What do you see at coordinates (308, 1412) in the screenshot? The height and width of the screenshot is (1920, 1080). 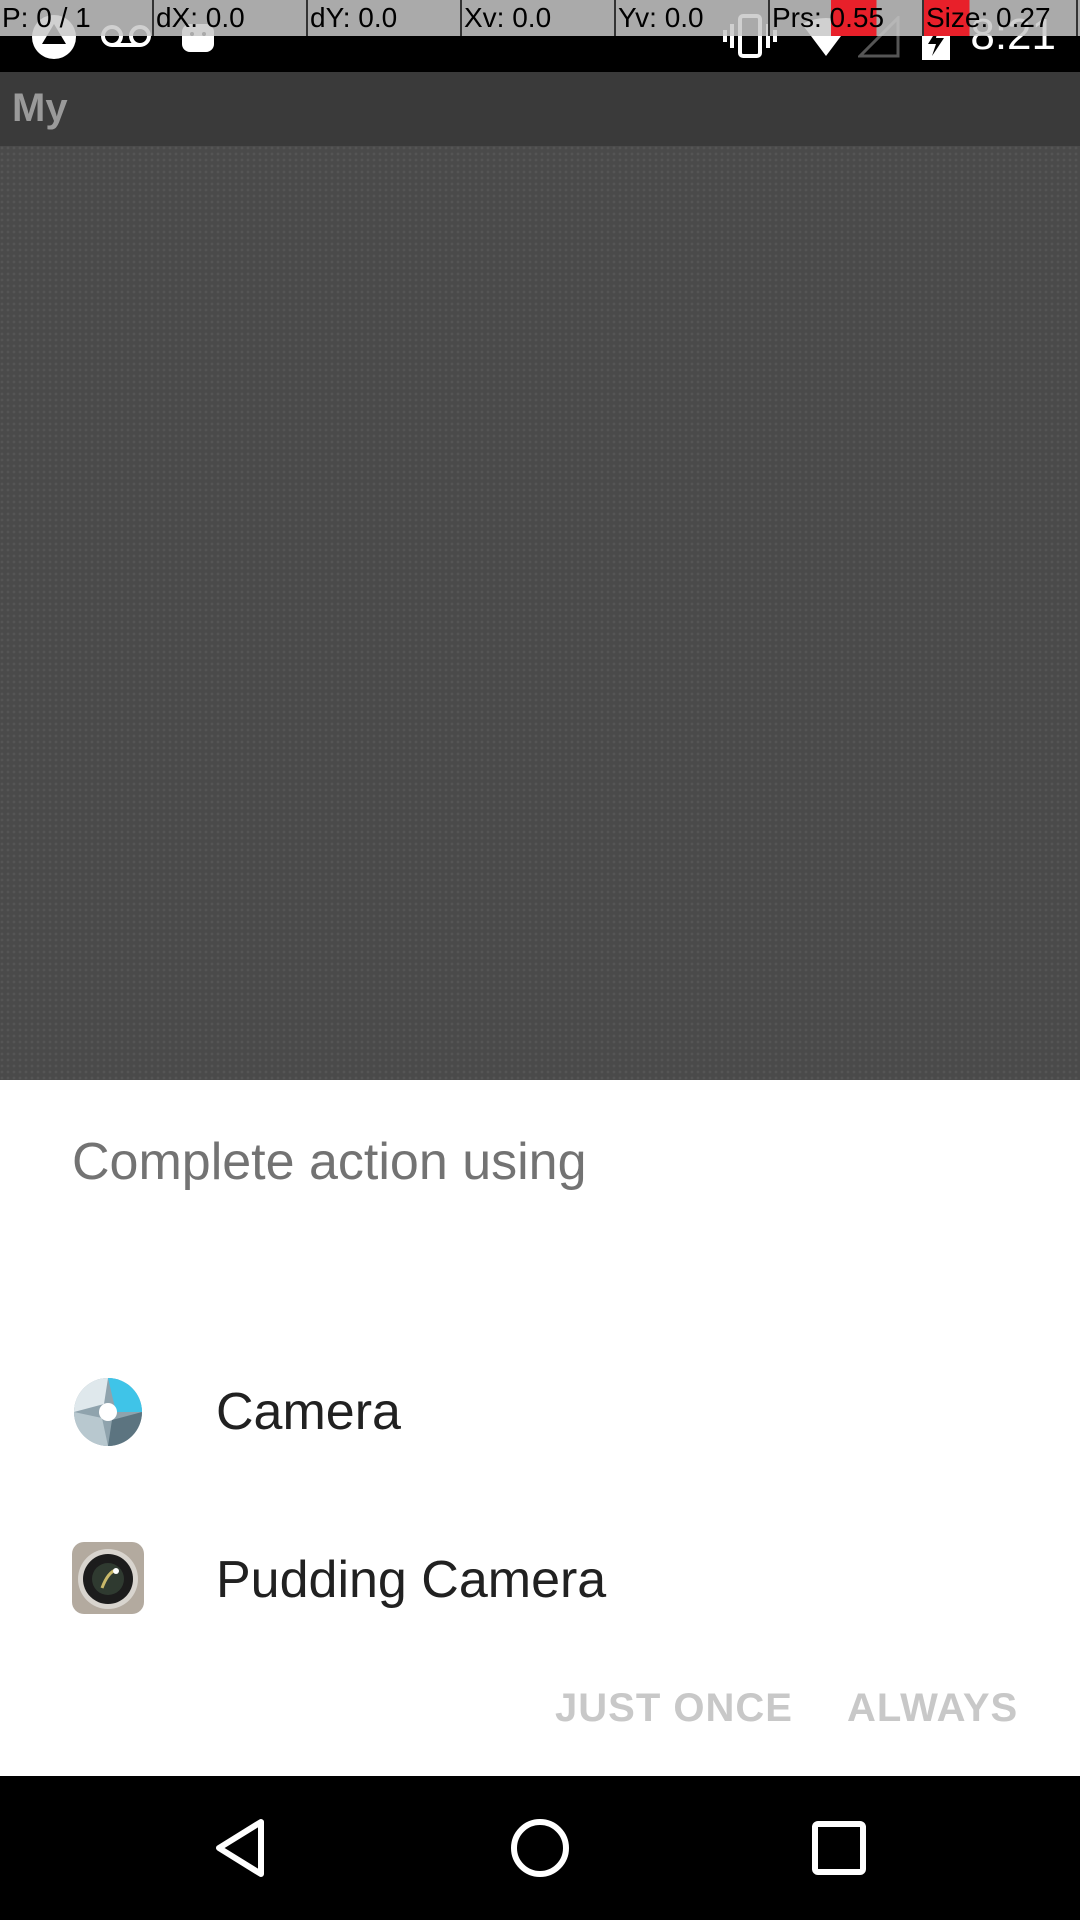 I see `chooser-item-label: Camera` at bounding box center [308, 1412].